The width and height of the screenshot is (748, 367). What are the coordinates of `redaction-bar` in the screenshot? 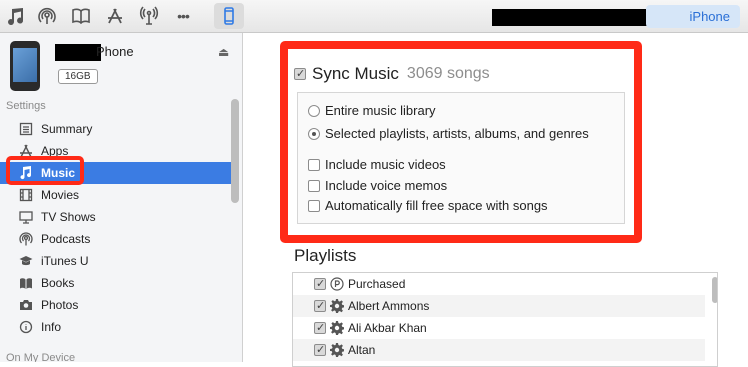 It's located at (571, 17).